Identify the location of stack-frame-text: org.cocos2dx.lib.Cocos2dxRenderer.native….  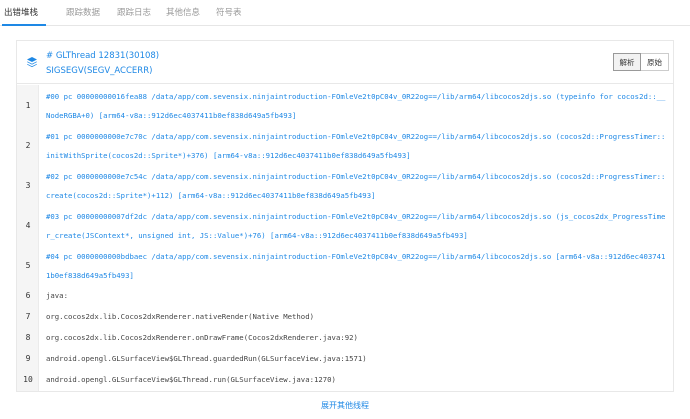
(180, 316).